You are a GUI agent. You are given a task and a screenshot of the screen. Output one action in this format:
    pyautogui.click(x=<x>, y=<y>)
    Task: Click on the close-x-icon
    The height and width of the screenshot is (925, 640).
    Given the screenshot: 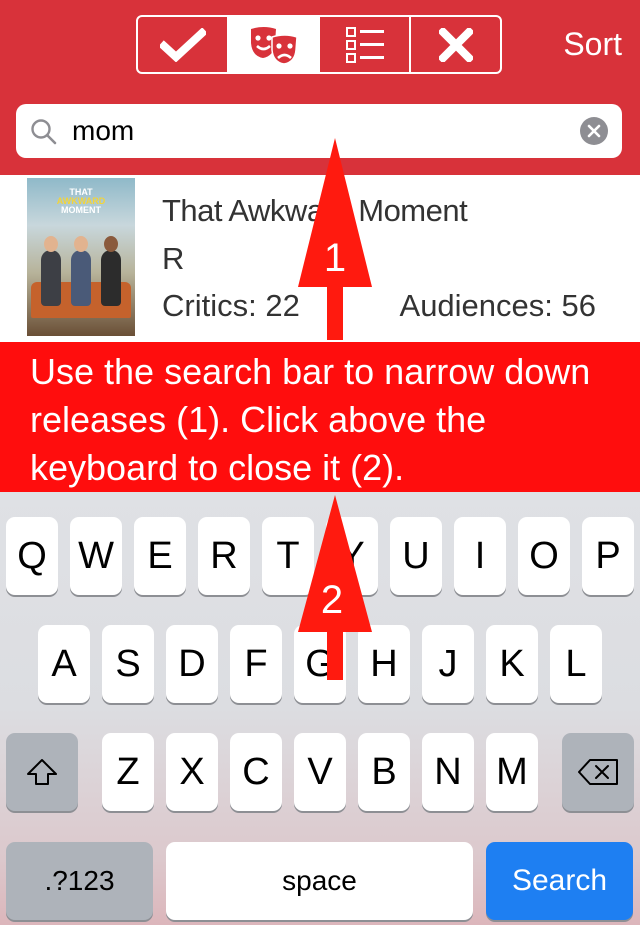 What is the action you would take?
    pyautogui.click(x=455, y=44)
    